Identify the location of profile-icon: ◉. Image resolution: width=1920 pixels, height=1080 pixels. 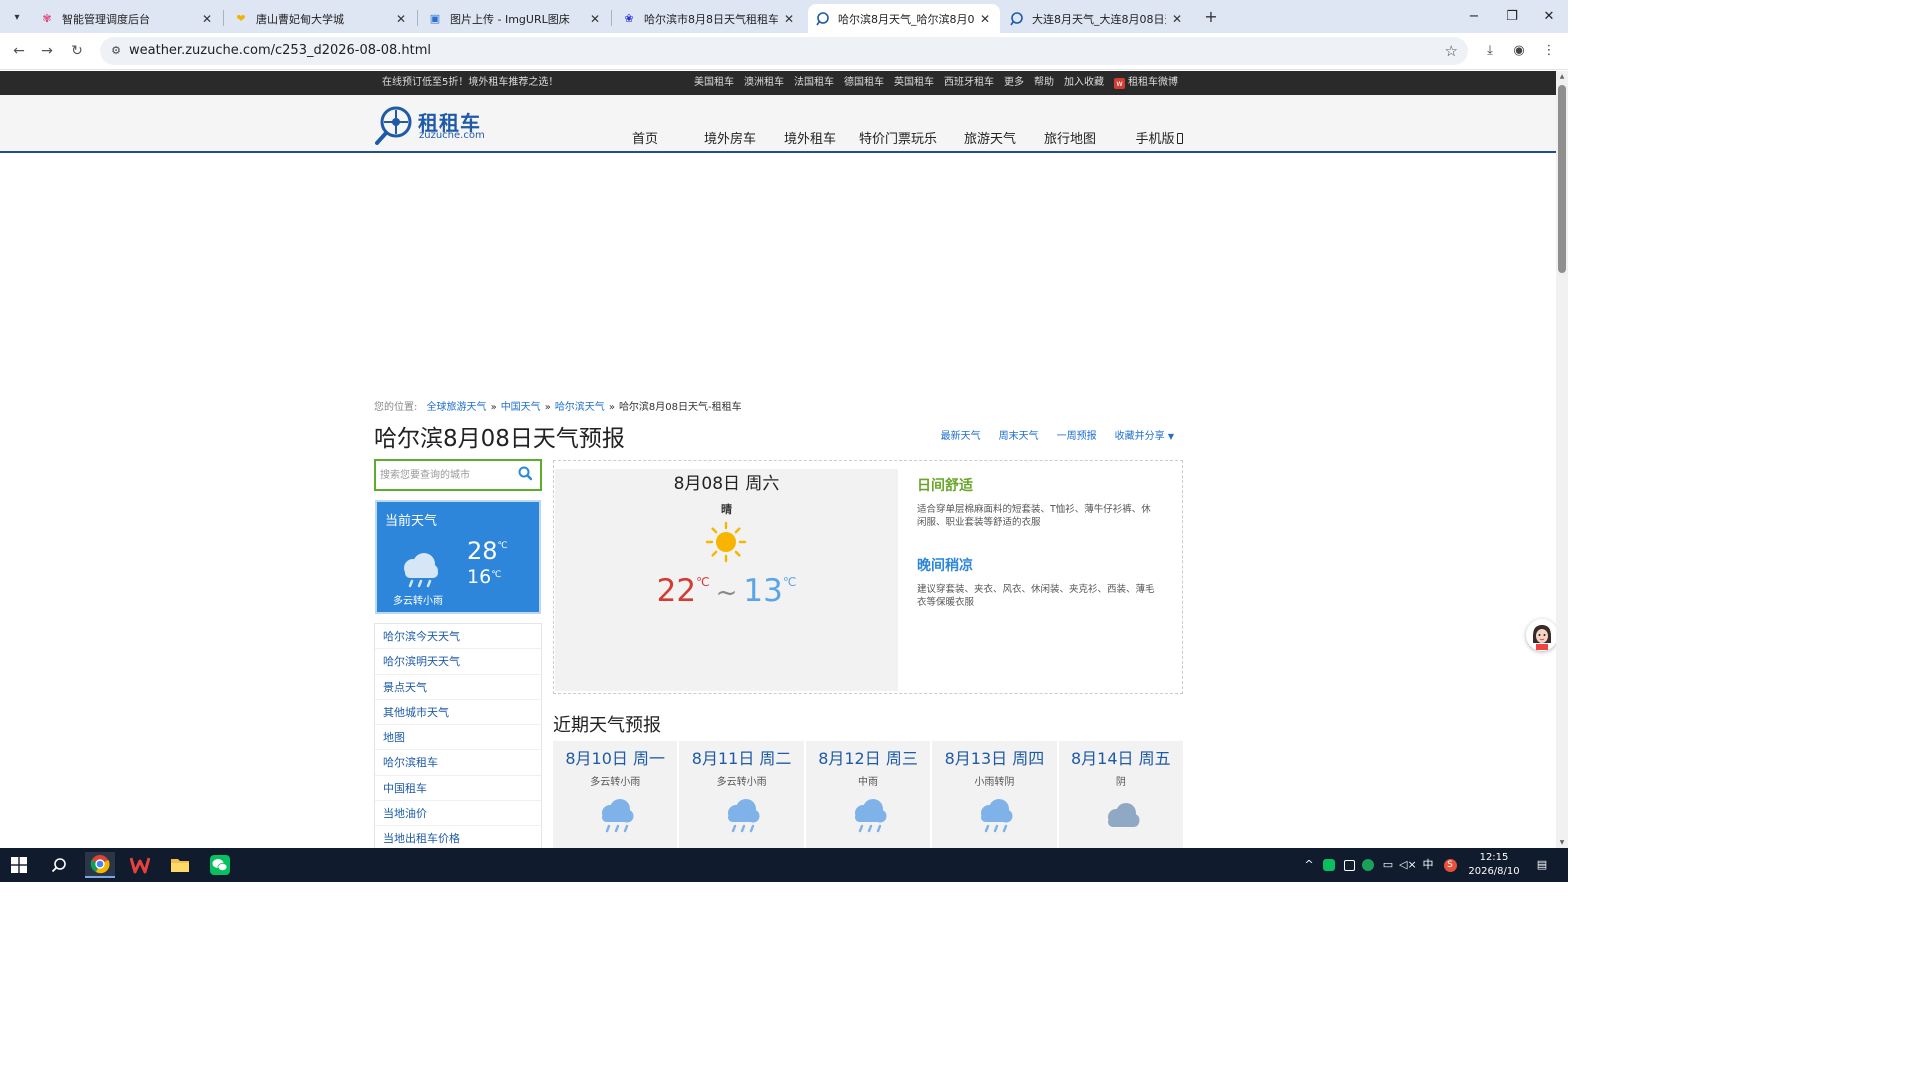
(1519, 51).